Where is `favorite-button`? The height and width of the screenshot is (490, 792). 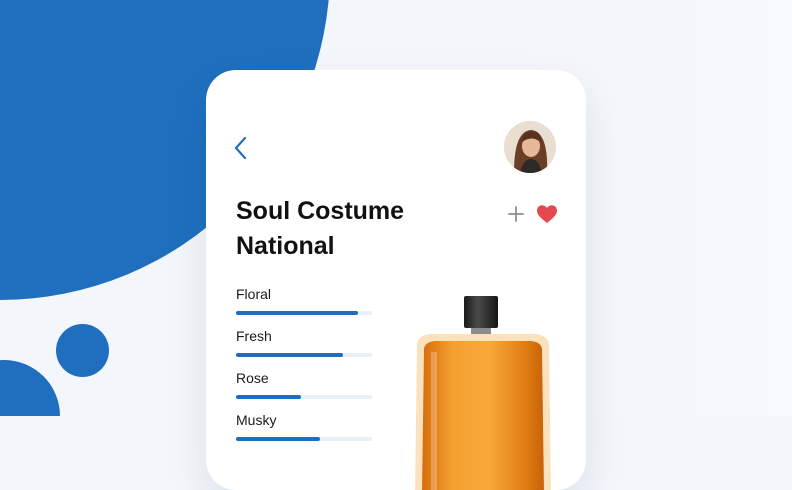
favorite-button is located at coordinates (547, 214).